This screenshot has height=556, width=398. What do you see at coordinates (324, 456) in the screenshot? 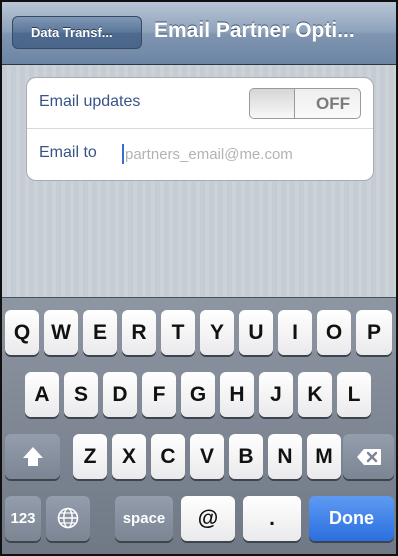
I see `key-m: M` at bounding box center [324, 456].